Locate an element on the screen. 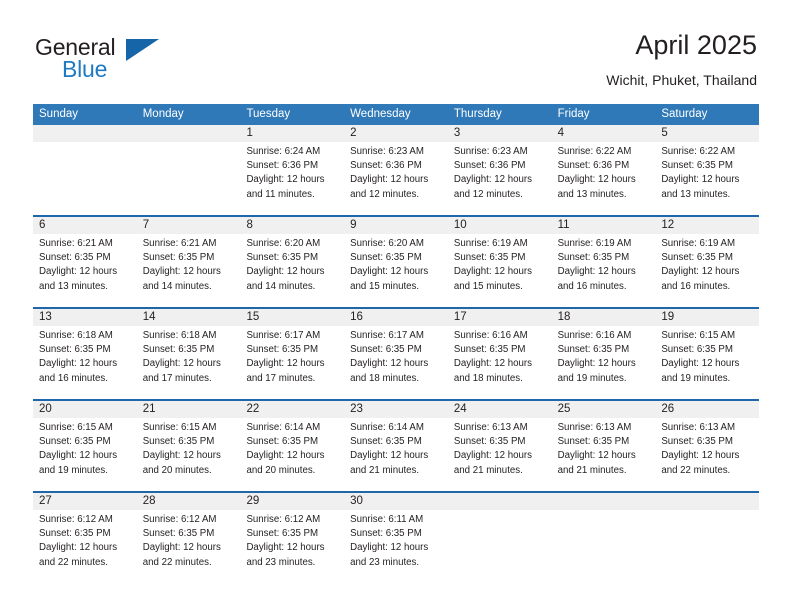 Image resolution: width=792 pixels, height=612 pixels. day-number: 27 is located at coordinates (85, 501).